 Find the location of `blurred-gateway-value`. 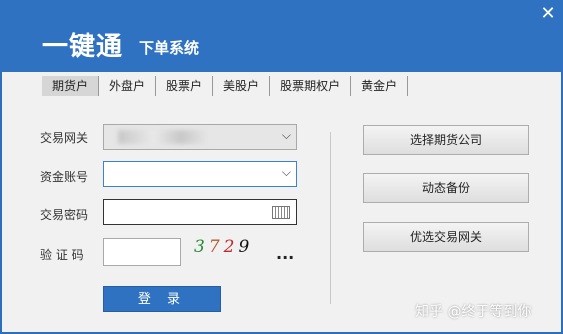

blurred-gateway-value is located at coordinates (163, 137).